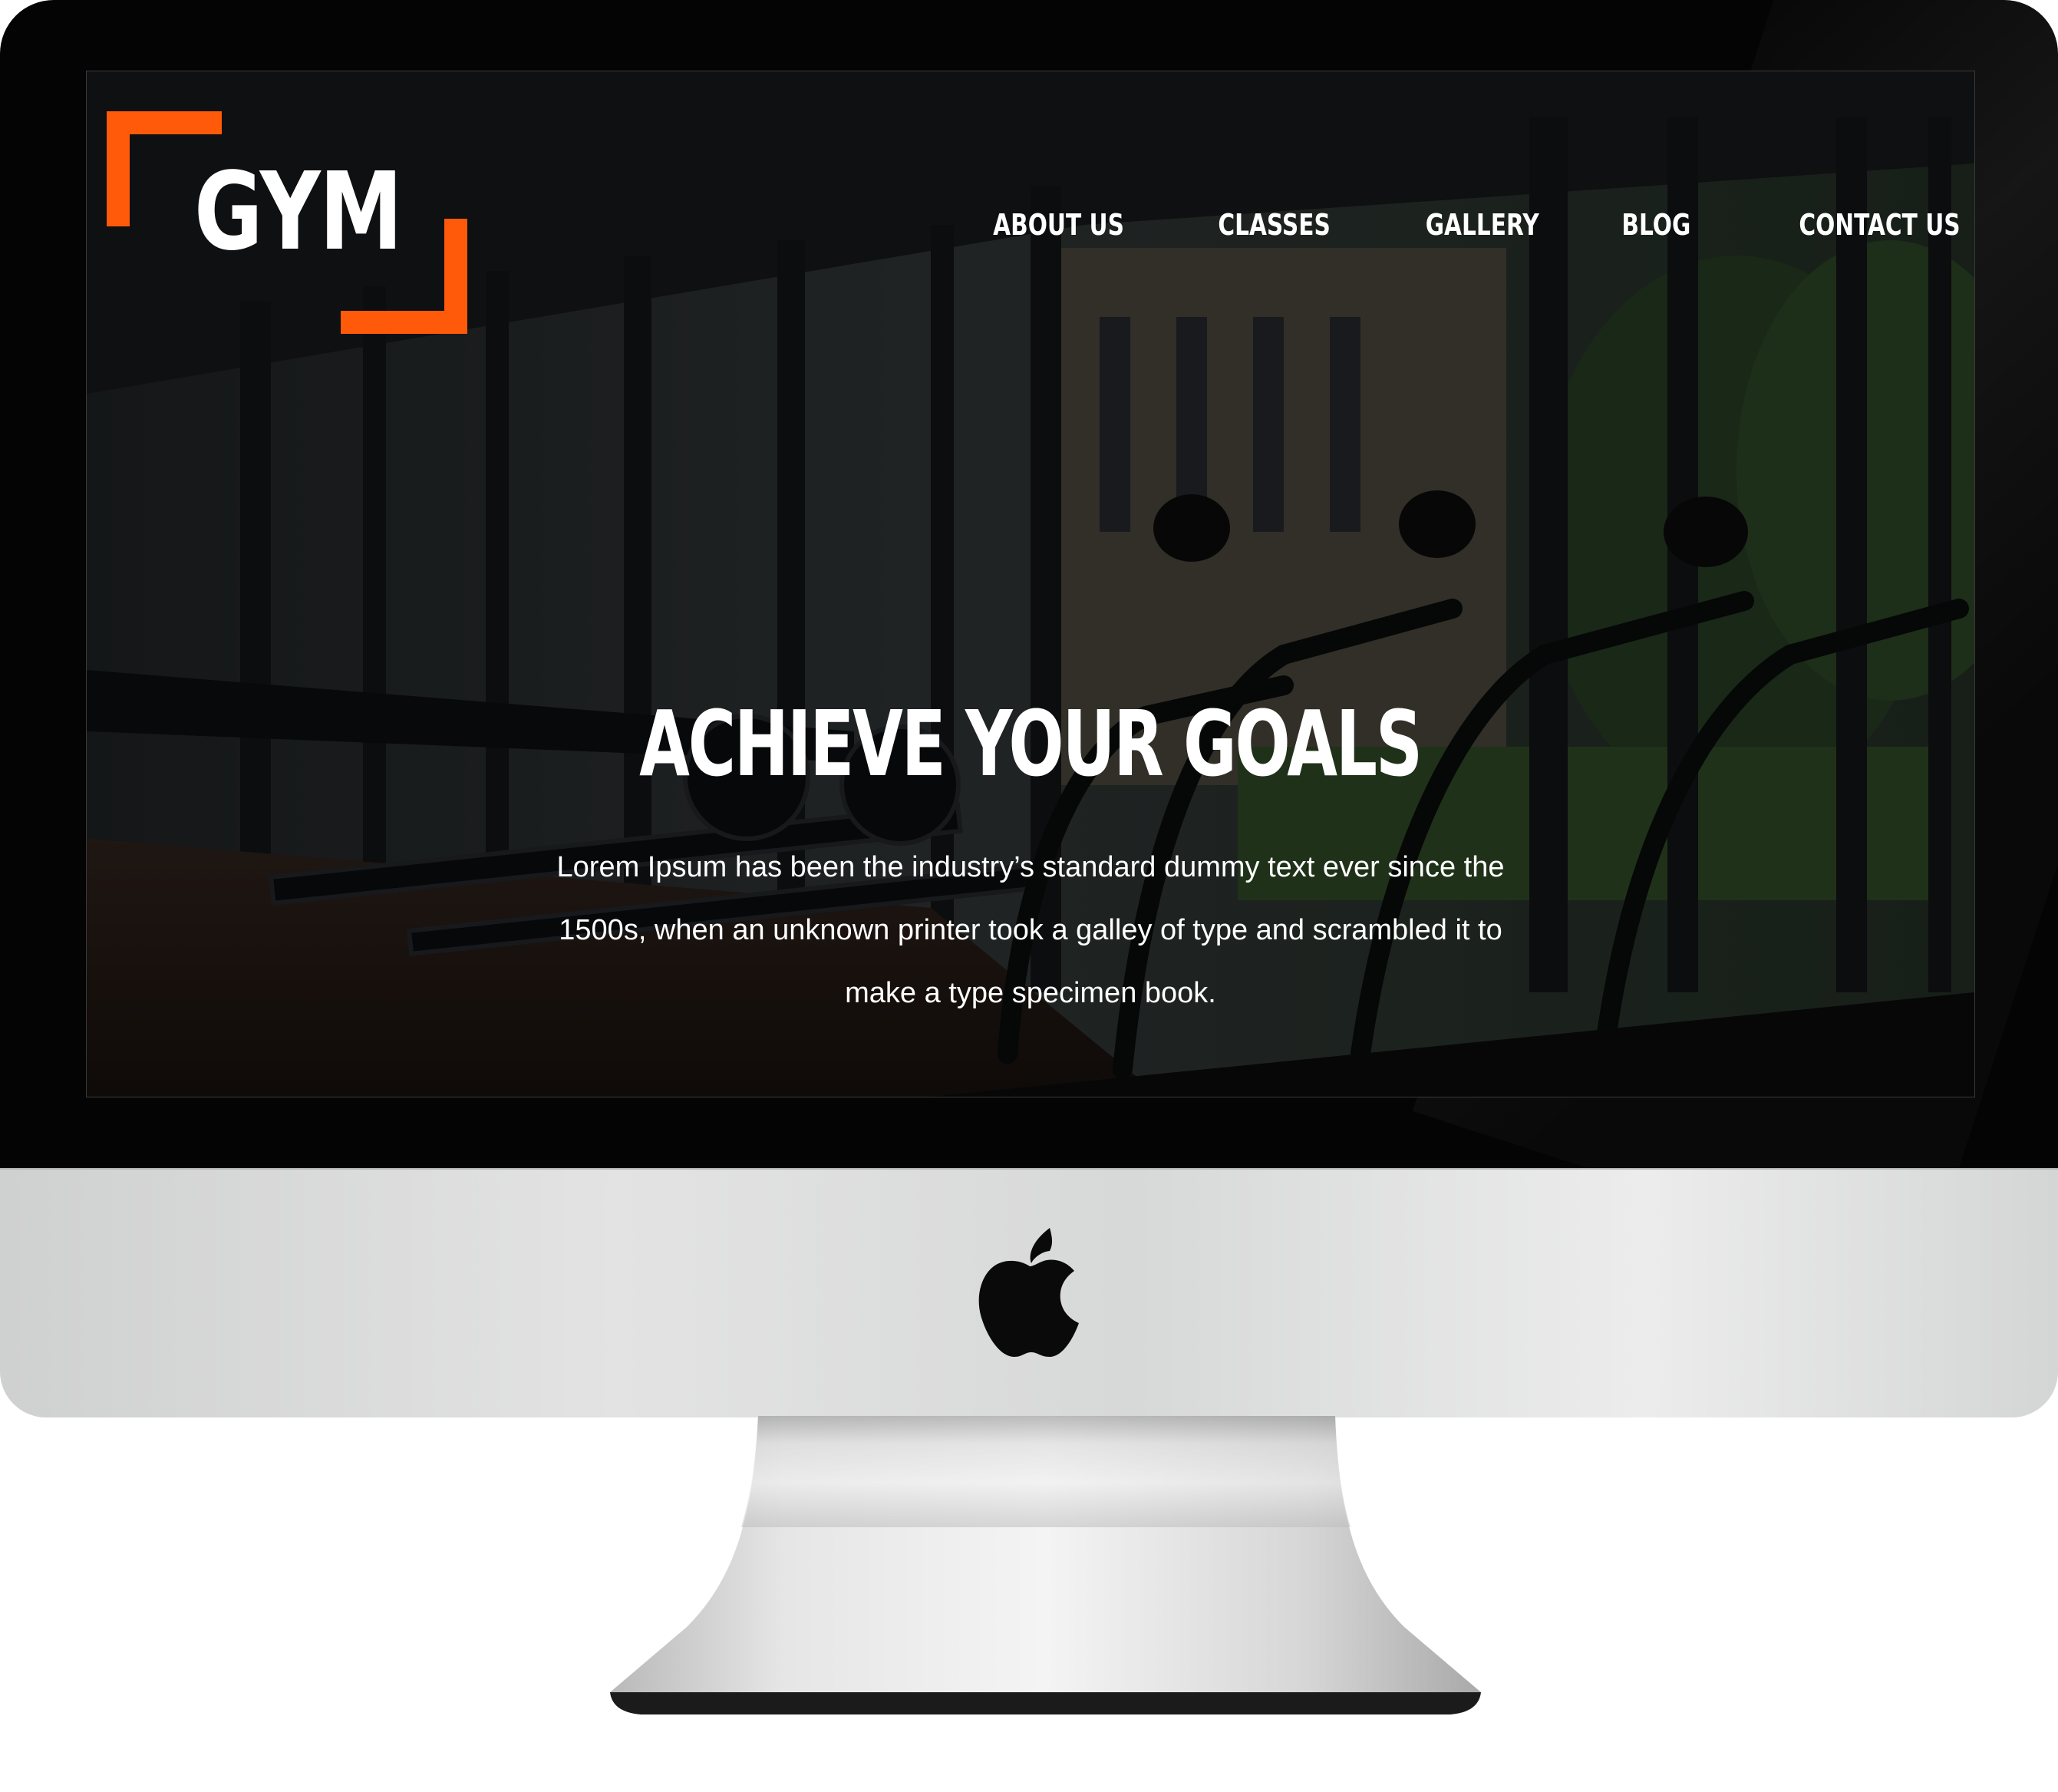  I want to click on site-logo: GYM, so click(287, 222).